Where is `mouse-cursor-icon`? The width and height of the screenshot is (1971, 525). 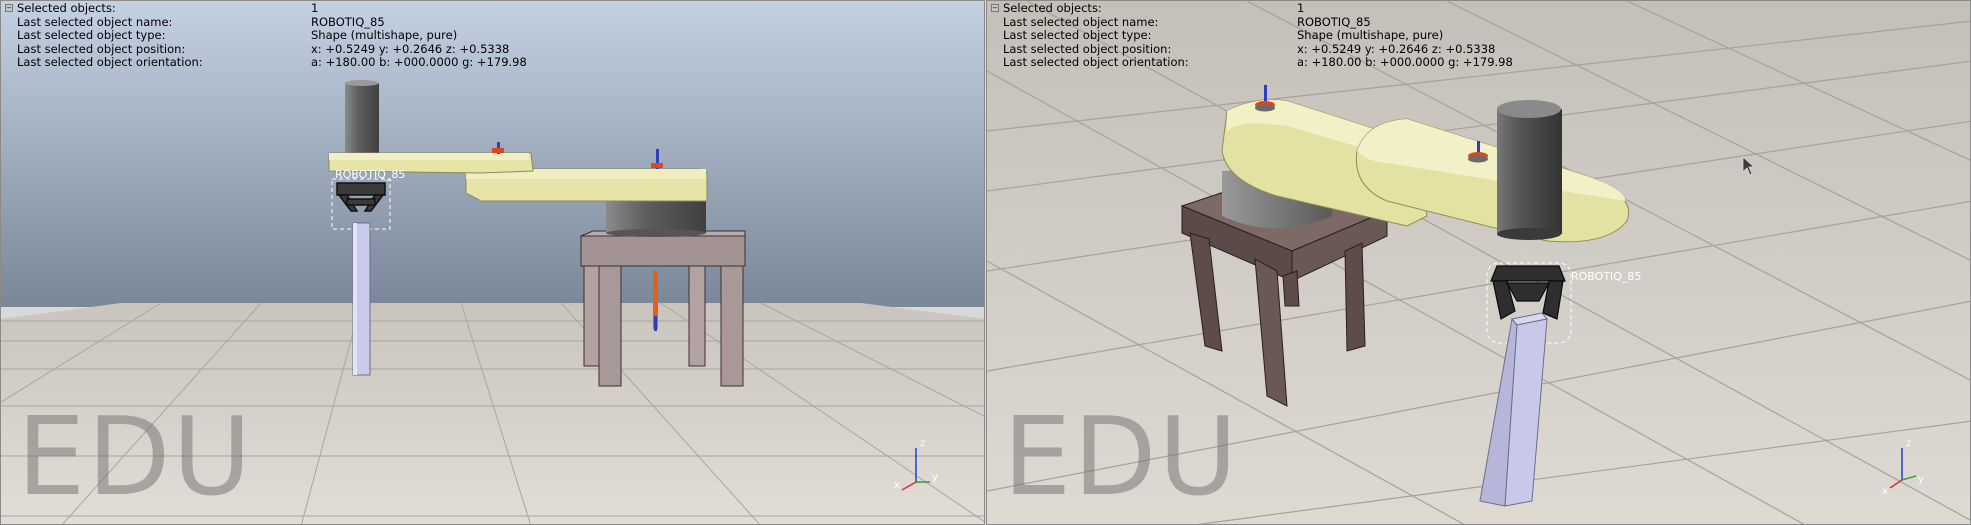 mouse-cursor-icon is located at coordinates (1749, 166).